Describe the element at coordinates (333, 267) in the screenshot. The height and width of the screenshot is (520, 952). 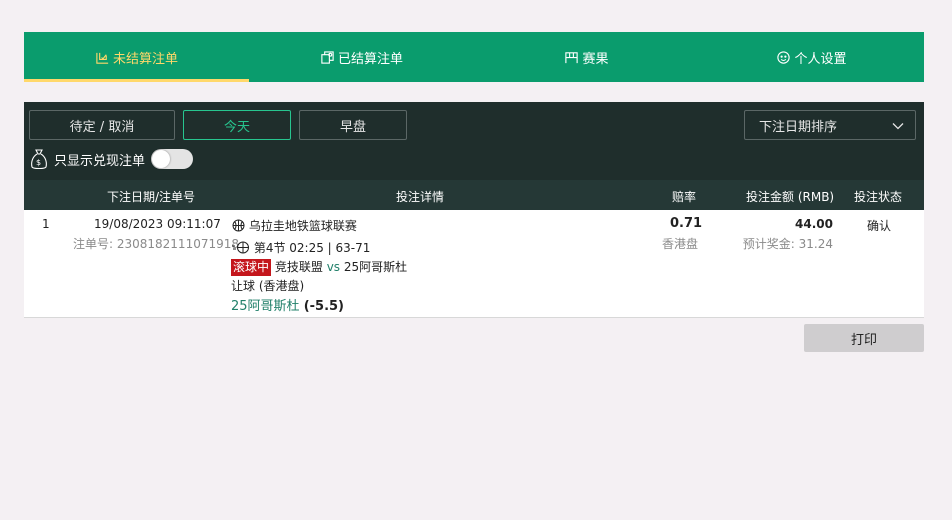
I see `vs-label: vs` at that location.